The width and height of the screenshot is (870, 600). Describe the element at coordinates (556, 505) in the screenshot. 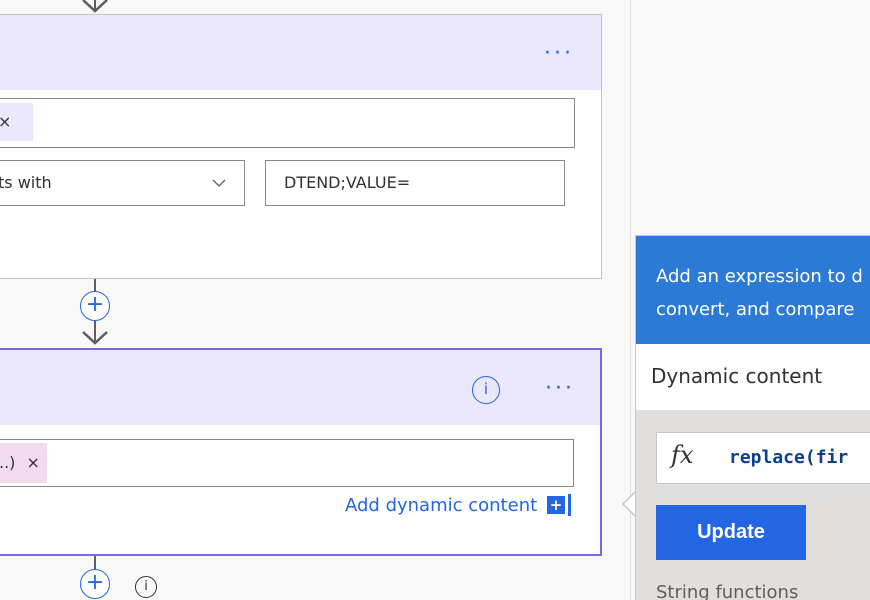

I see `add-dynamic-content-icon: +` at that location.